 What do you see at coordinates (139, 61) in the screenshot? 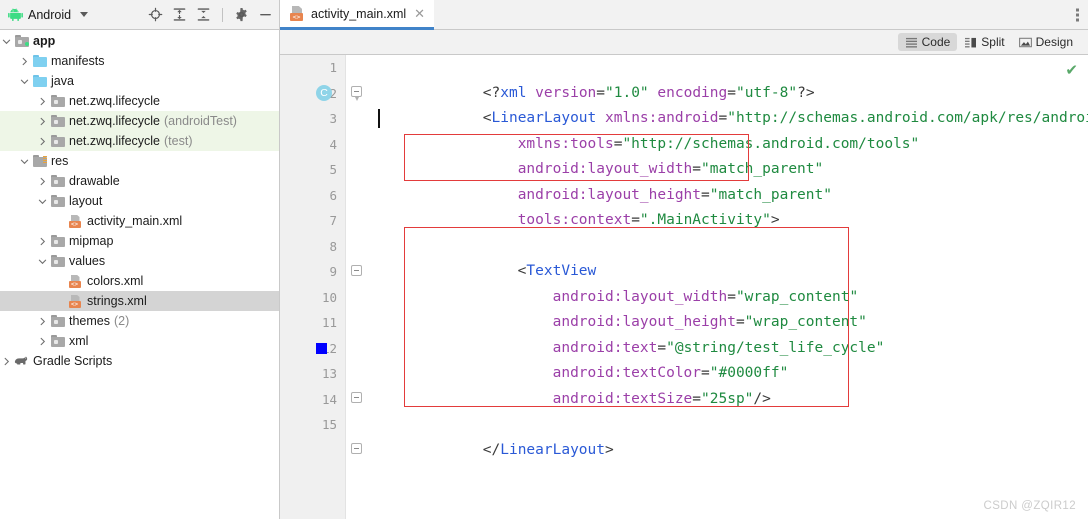
I see `tree-item-manifests: manifests` at bounding box center [139, 61].